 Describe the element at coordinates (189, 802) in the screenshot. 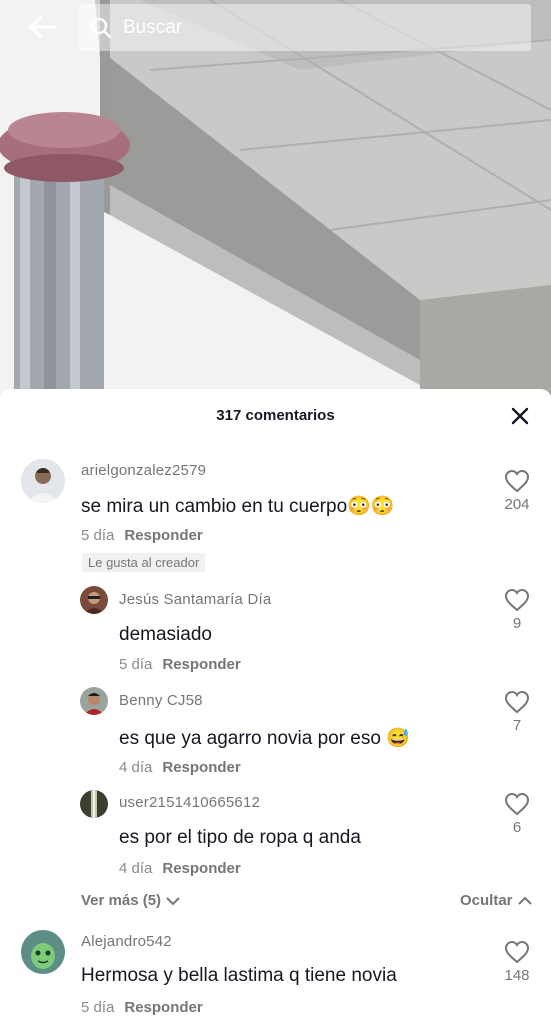

I see `reply-username: user2151410665612` at that location.